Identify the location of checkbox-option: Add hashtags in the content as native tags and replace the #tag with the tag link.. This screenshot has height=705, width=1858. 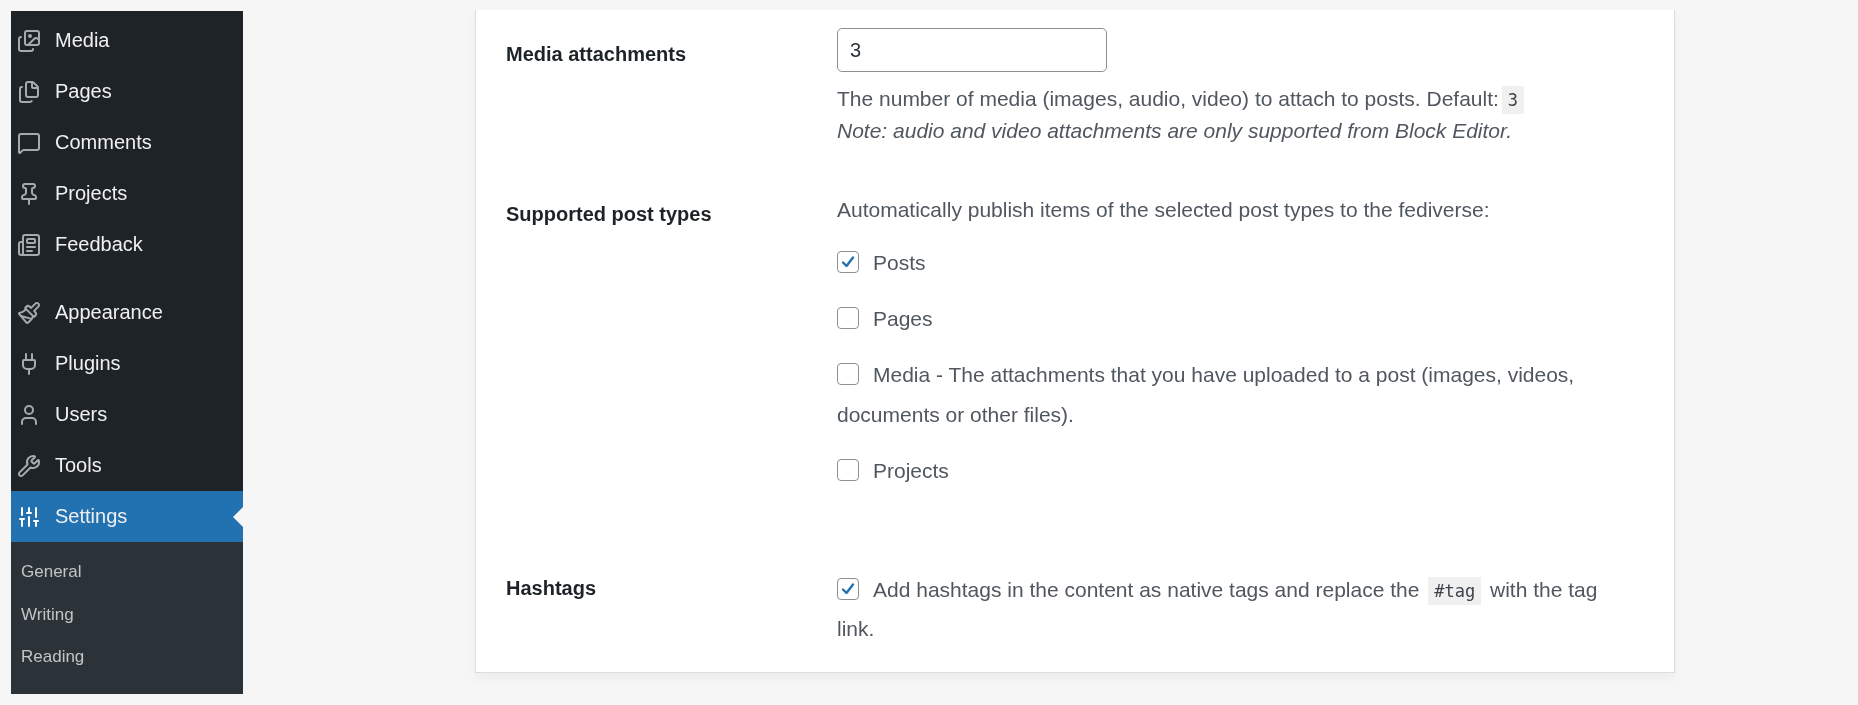
(1225, 608).